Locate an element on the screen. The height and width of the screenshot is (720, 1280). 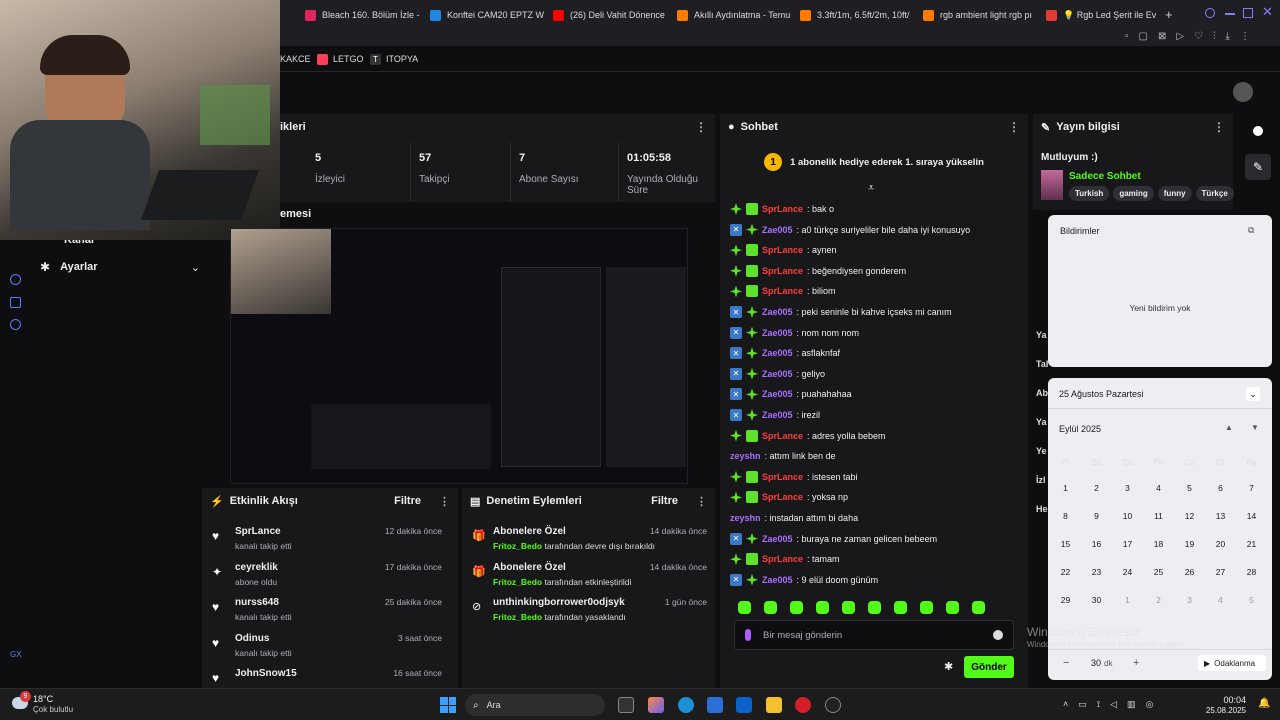
store-icon is located at coordinates (715, 705).